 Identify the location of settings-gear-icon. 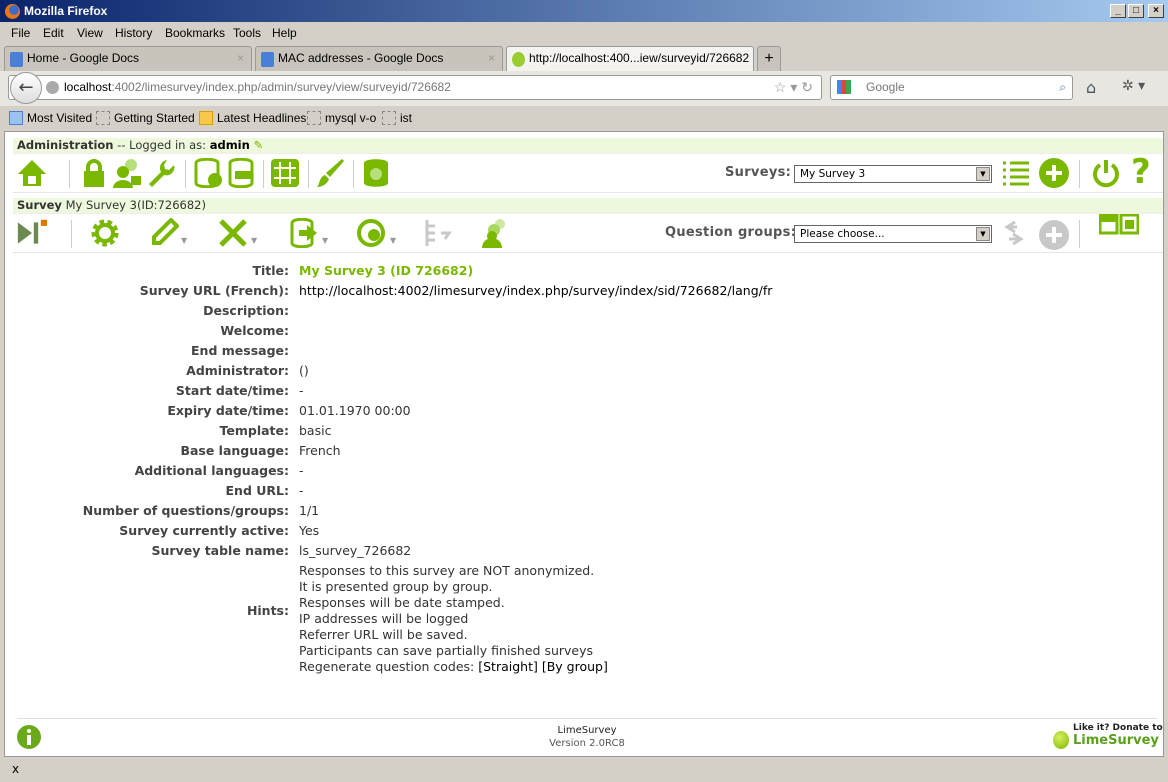
(105, 233).